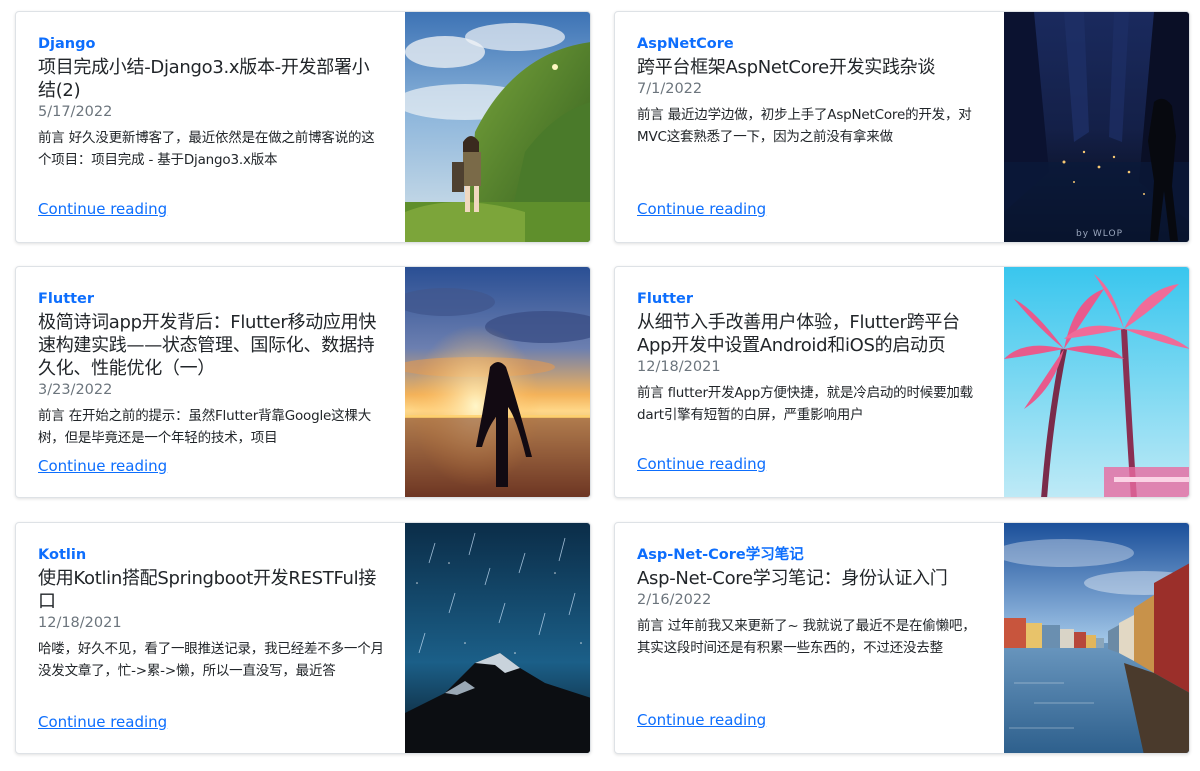 This screenshot has height=771, width=1200. I want to click on anime-girl-countryside-image, so click(497, 127).